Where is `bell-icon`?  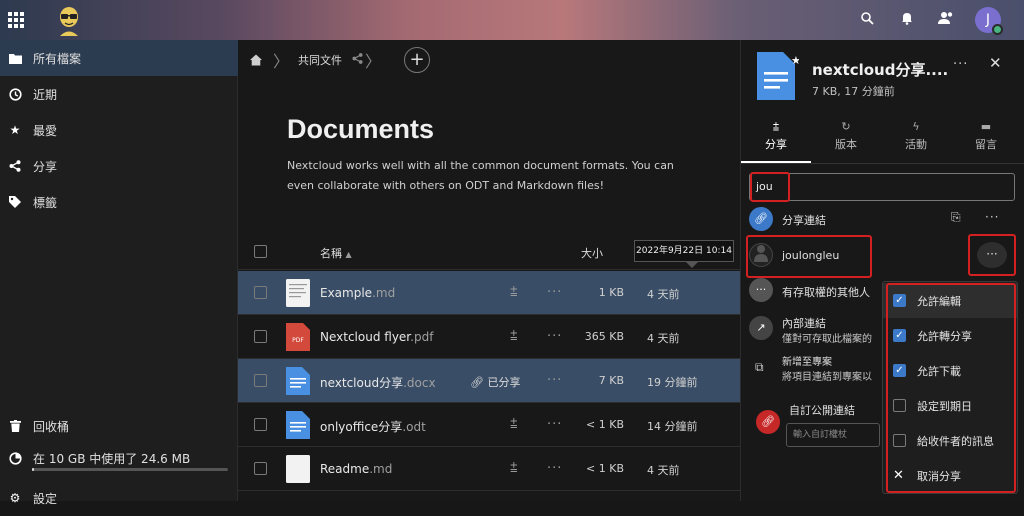 bell-icon is located at coordinates (907, 20).